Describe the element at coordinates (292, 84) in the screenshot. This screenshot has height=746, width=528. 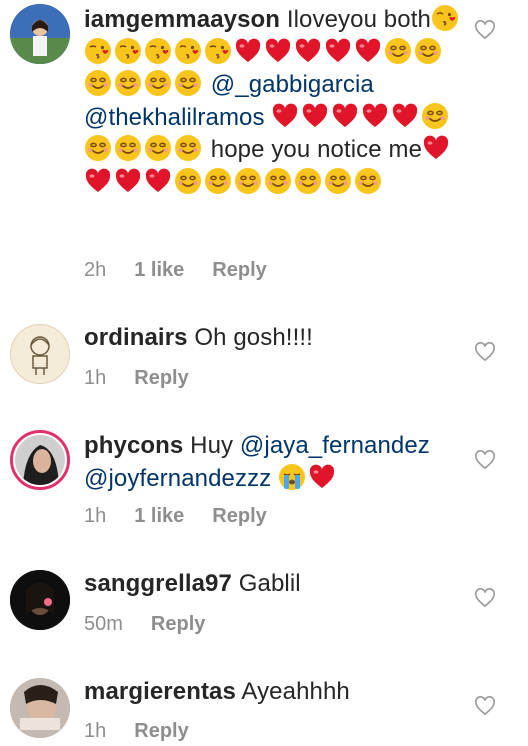
I see `user-mention-link: @_gabbigarcia` at that location.